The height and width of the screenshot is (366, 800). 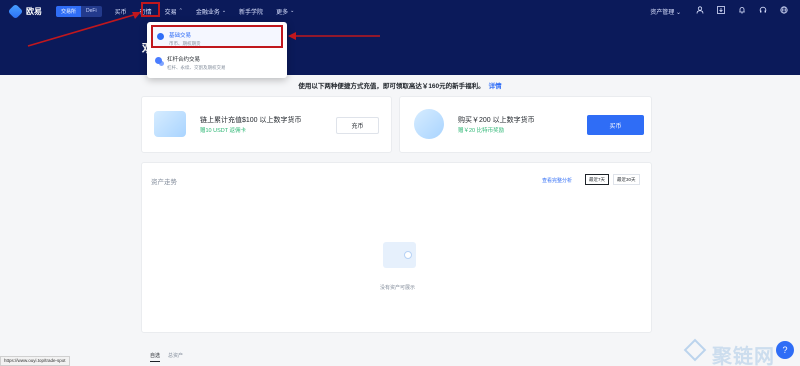 What do you see at coordinates (196, 67) in the screenshot?
I see `menu-item-subtitle: 杠杆、永续、交割及期权交易` at bounding box center [196, 67].